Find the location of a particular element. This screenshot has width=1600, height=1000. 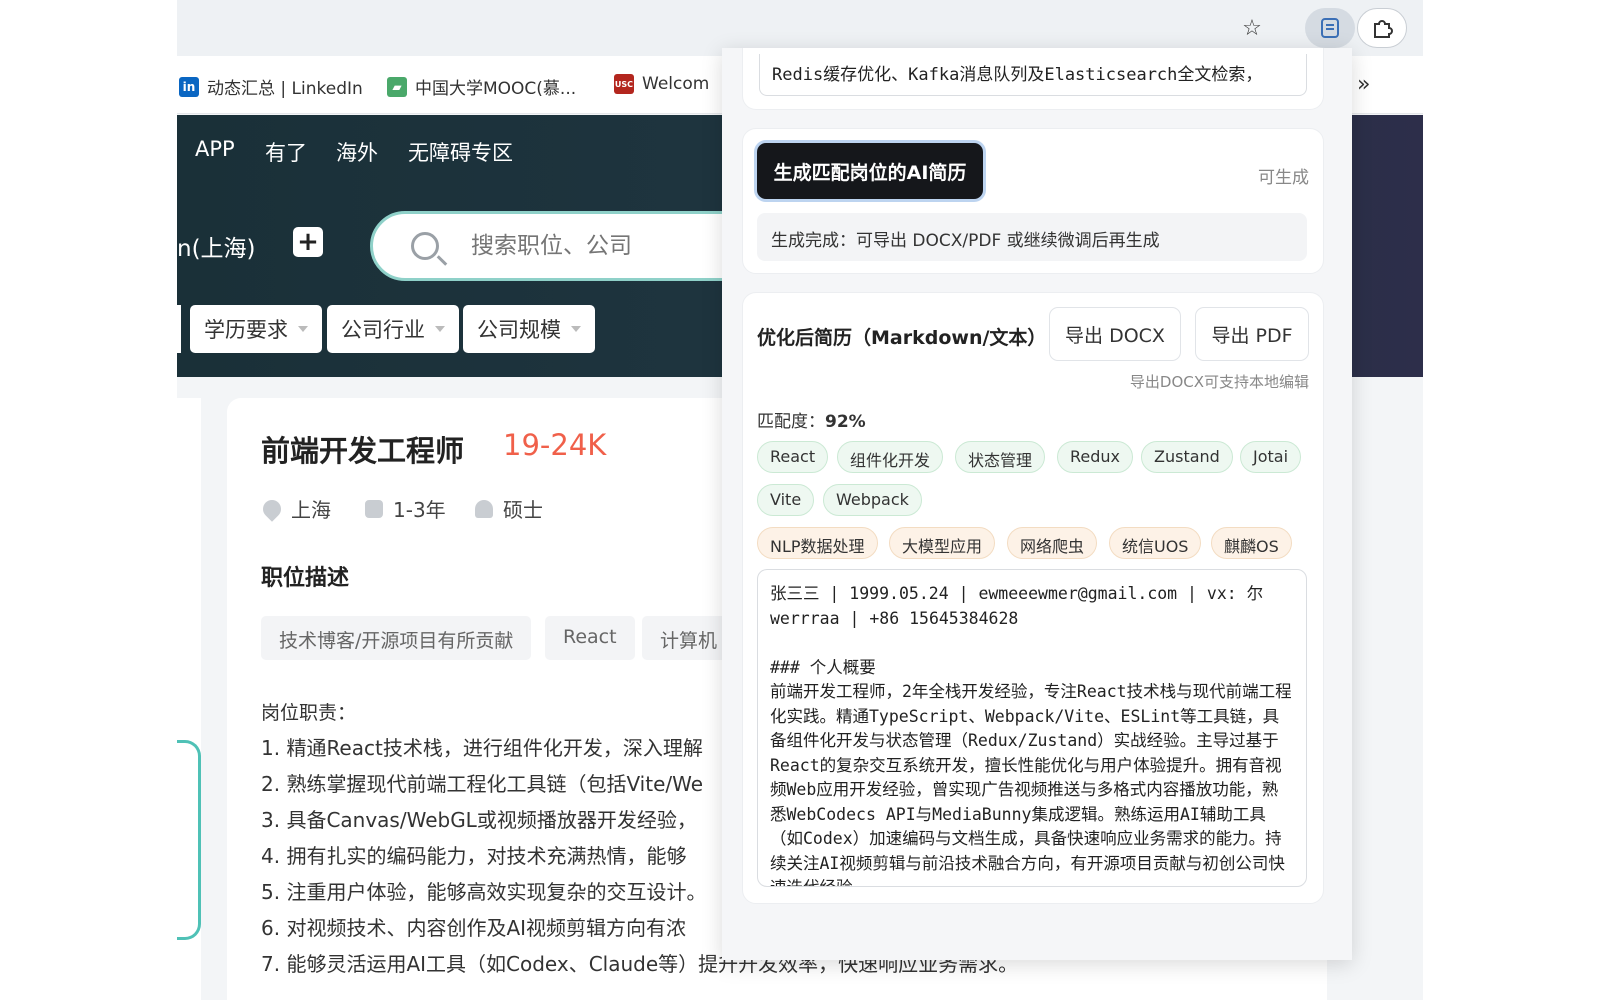

generate-status: 生成完成：可导出 DOCX/PDF 或继续微调后再生成 is located at coordinates (1032, 237).